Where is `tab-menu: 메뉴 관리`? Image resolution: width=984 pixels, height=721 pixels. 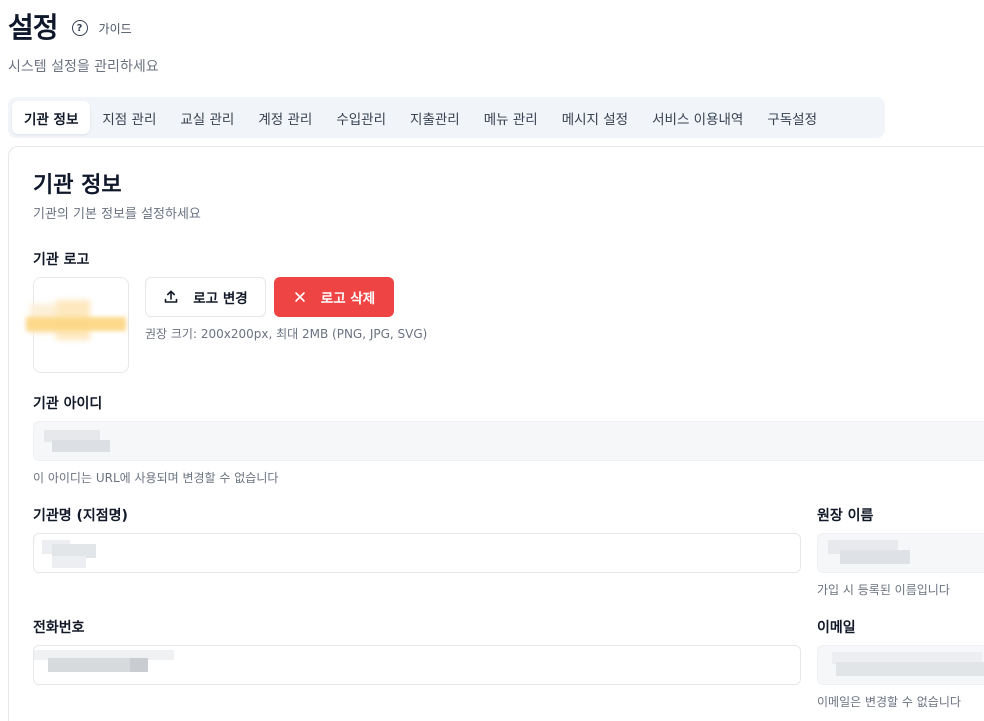
tab-menu: 메뉴 관리 is located at coordinates (511, 117).